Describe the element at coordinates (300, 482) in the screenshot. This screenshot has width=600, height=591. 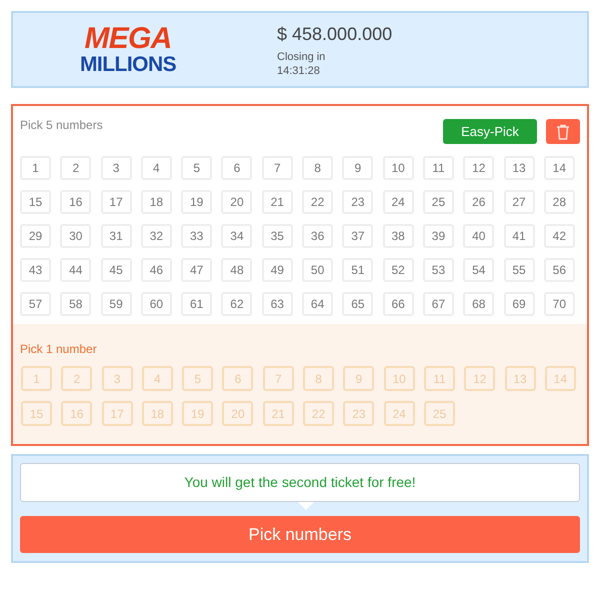
I see `promo-text: You will get the second ticket for free!` at that location.